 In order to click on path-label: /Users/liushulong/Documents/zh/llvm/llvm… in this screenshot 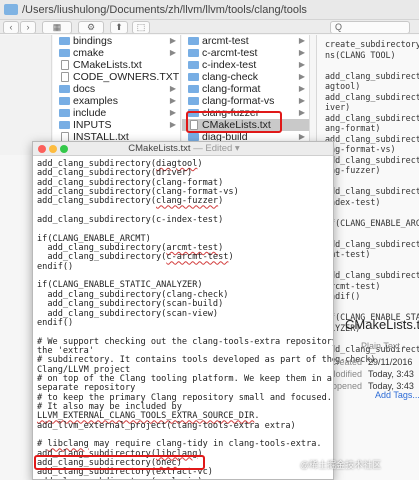, I will do `click(164, 10)`.